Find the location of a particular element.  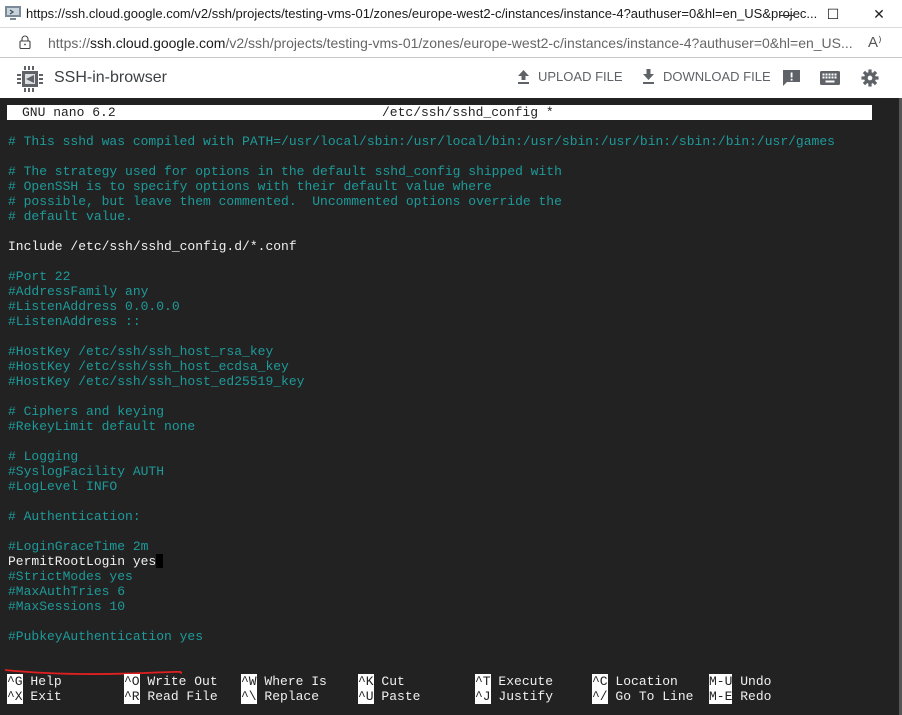

shortcut-label: Paste is located at coordinates (401, 696).